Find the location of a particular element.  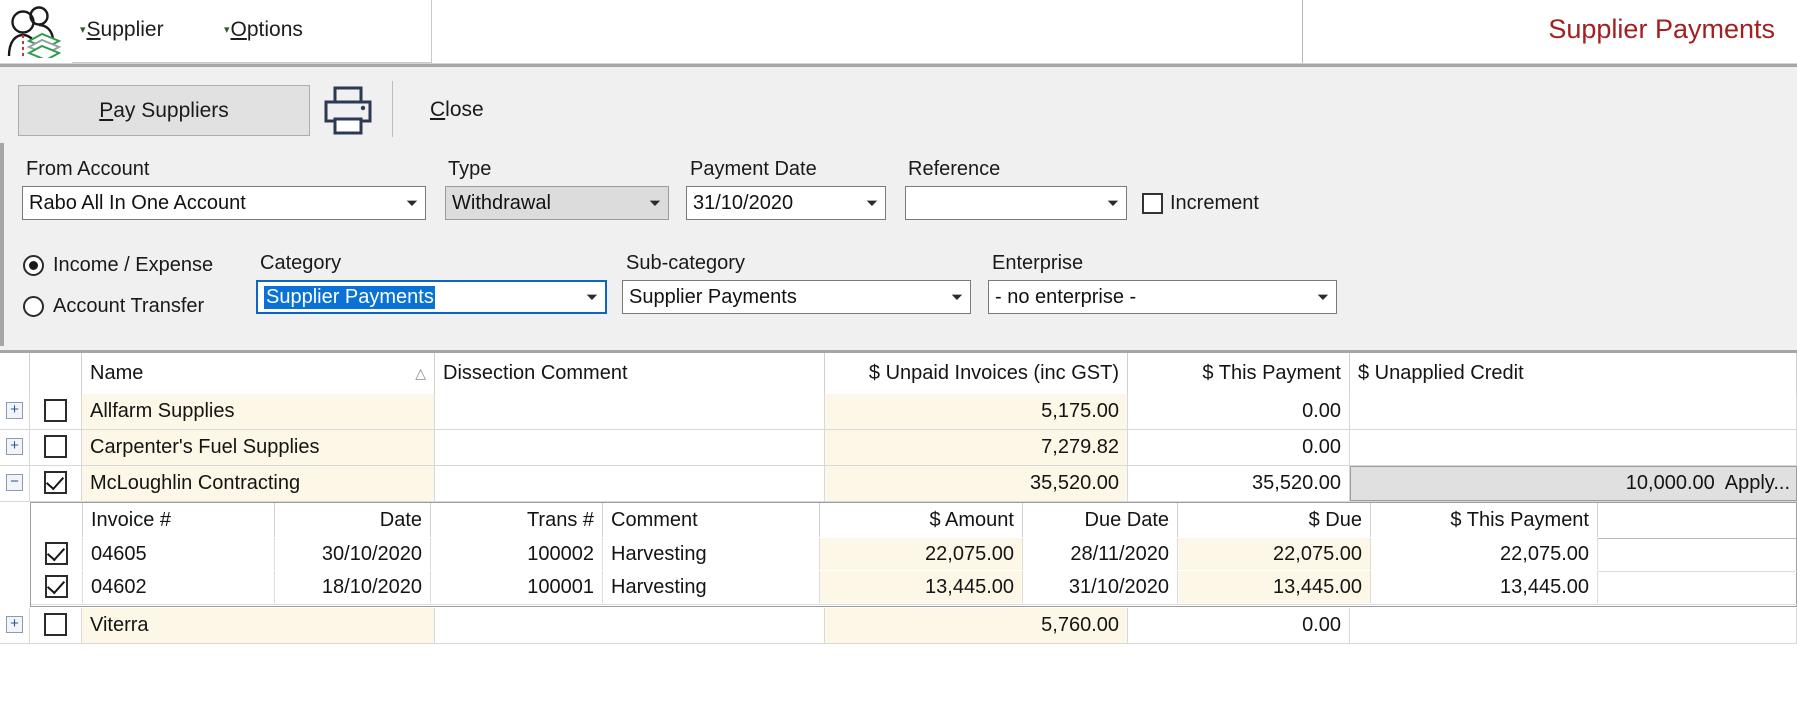

subrow-invoice-no: 04602 is located at coordinates (179, 587).